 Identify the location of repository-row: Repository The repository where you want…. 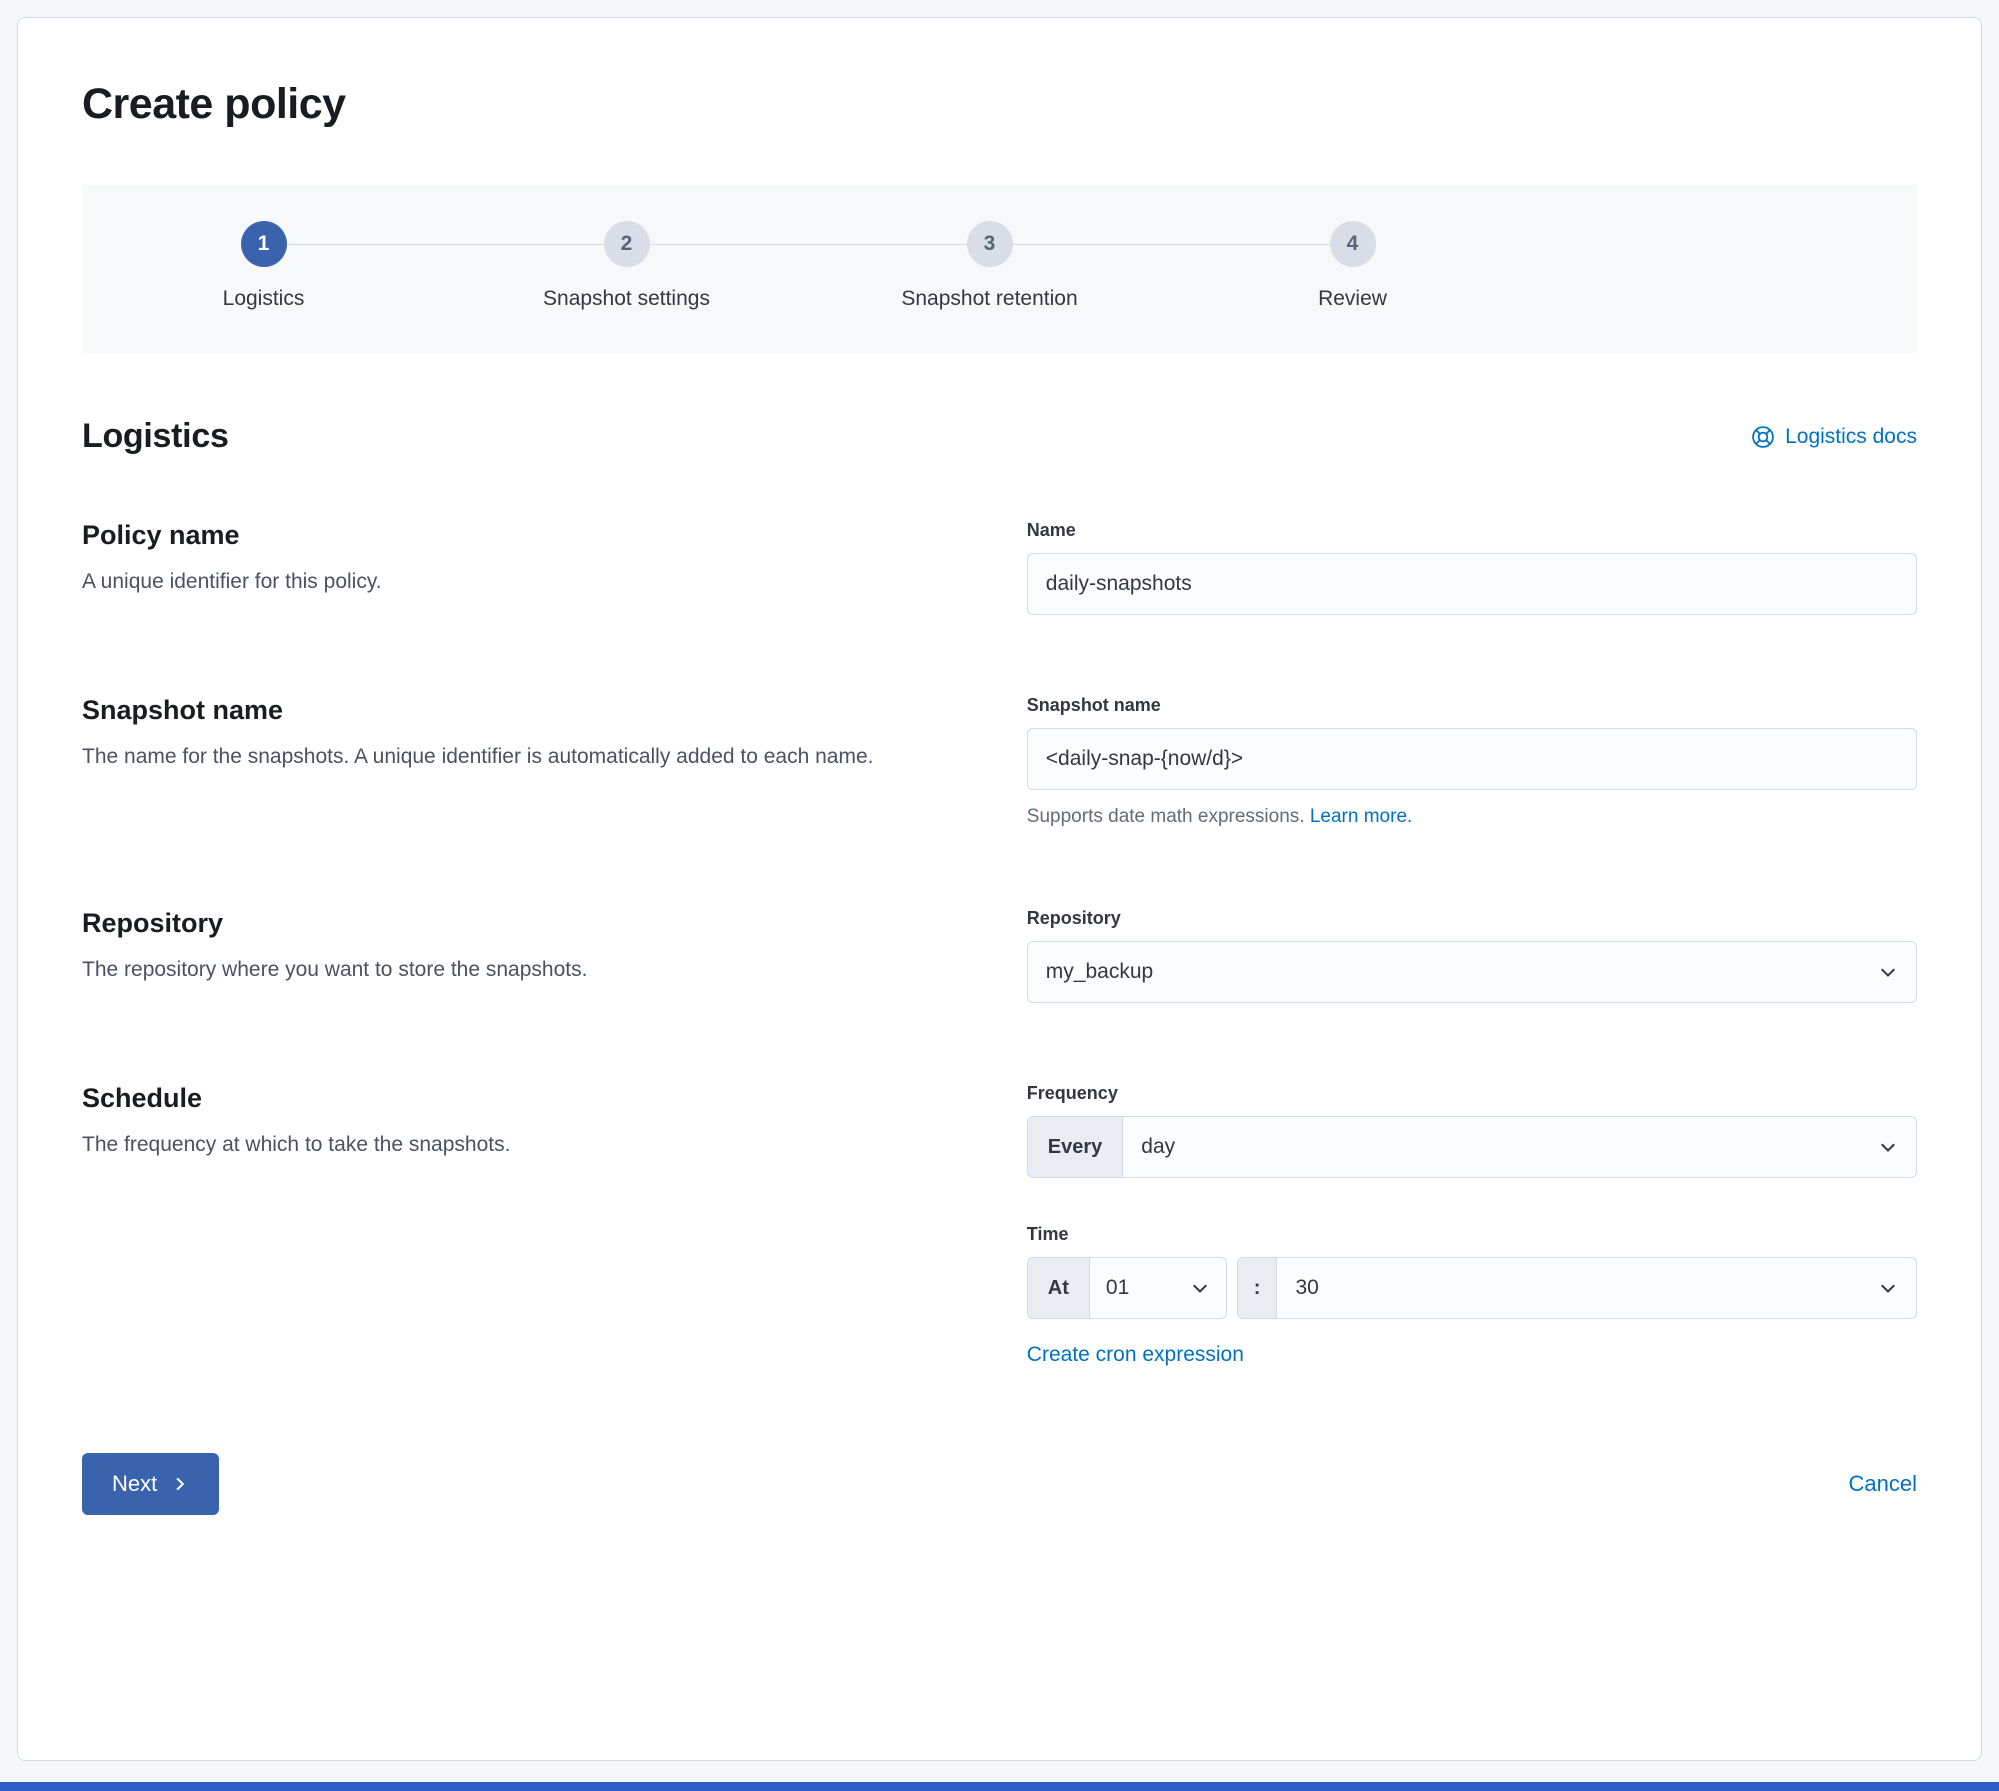
(999, 955).